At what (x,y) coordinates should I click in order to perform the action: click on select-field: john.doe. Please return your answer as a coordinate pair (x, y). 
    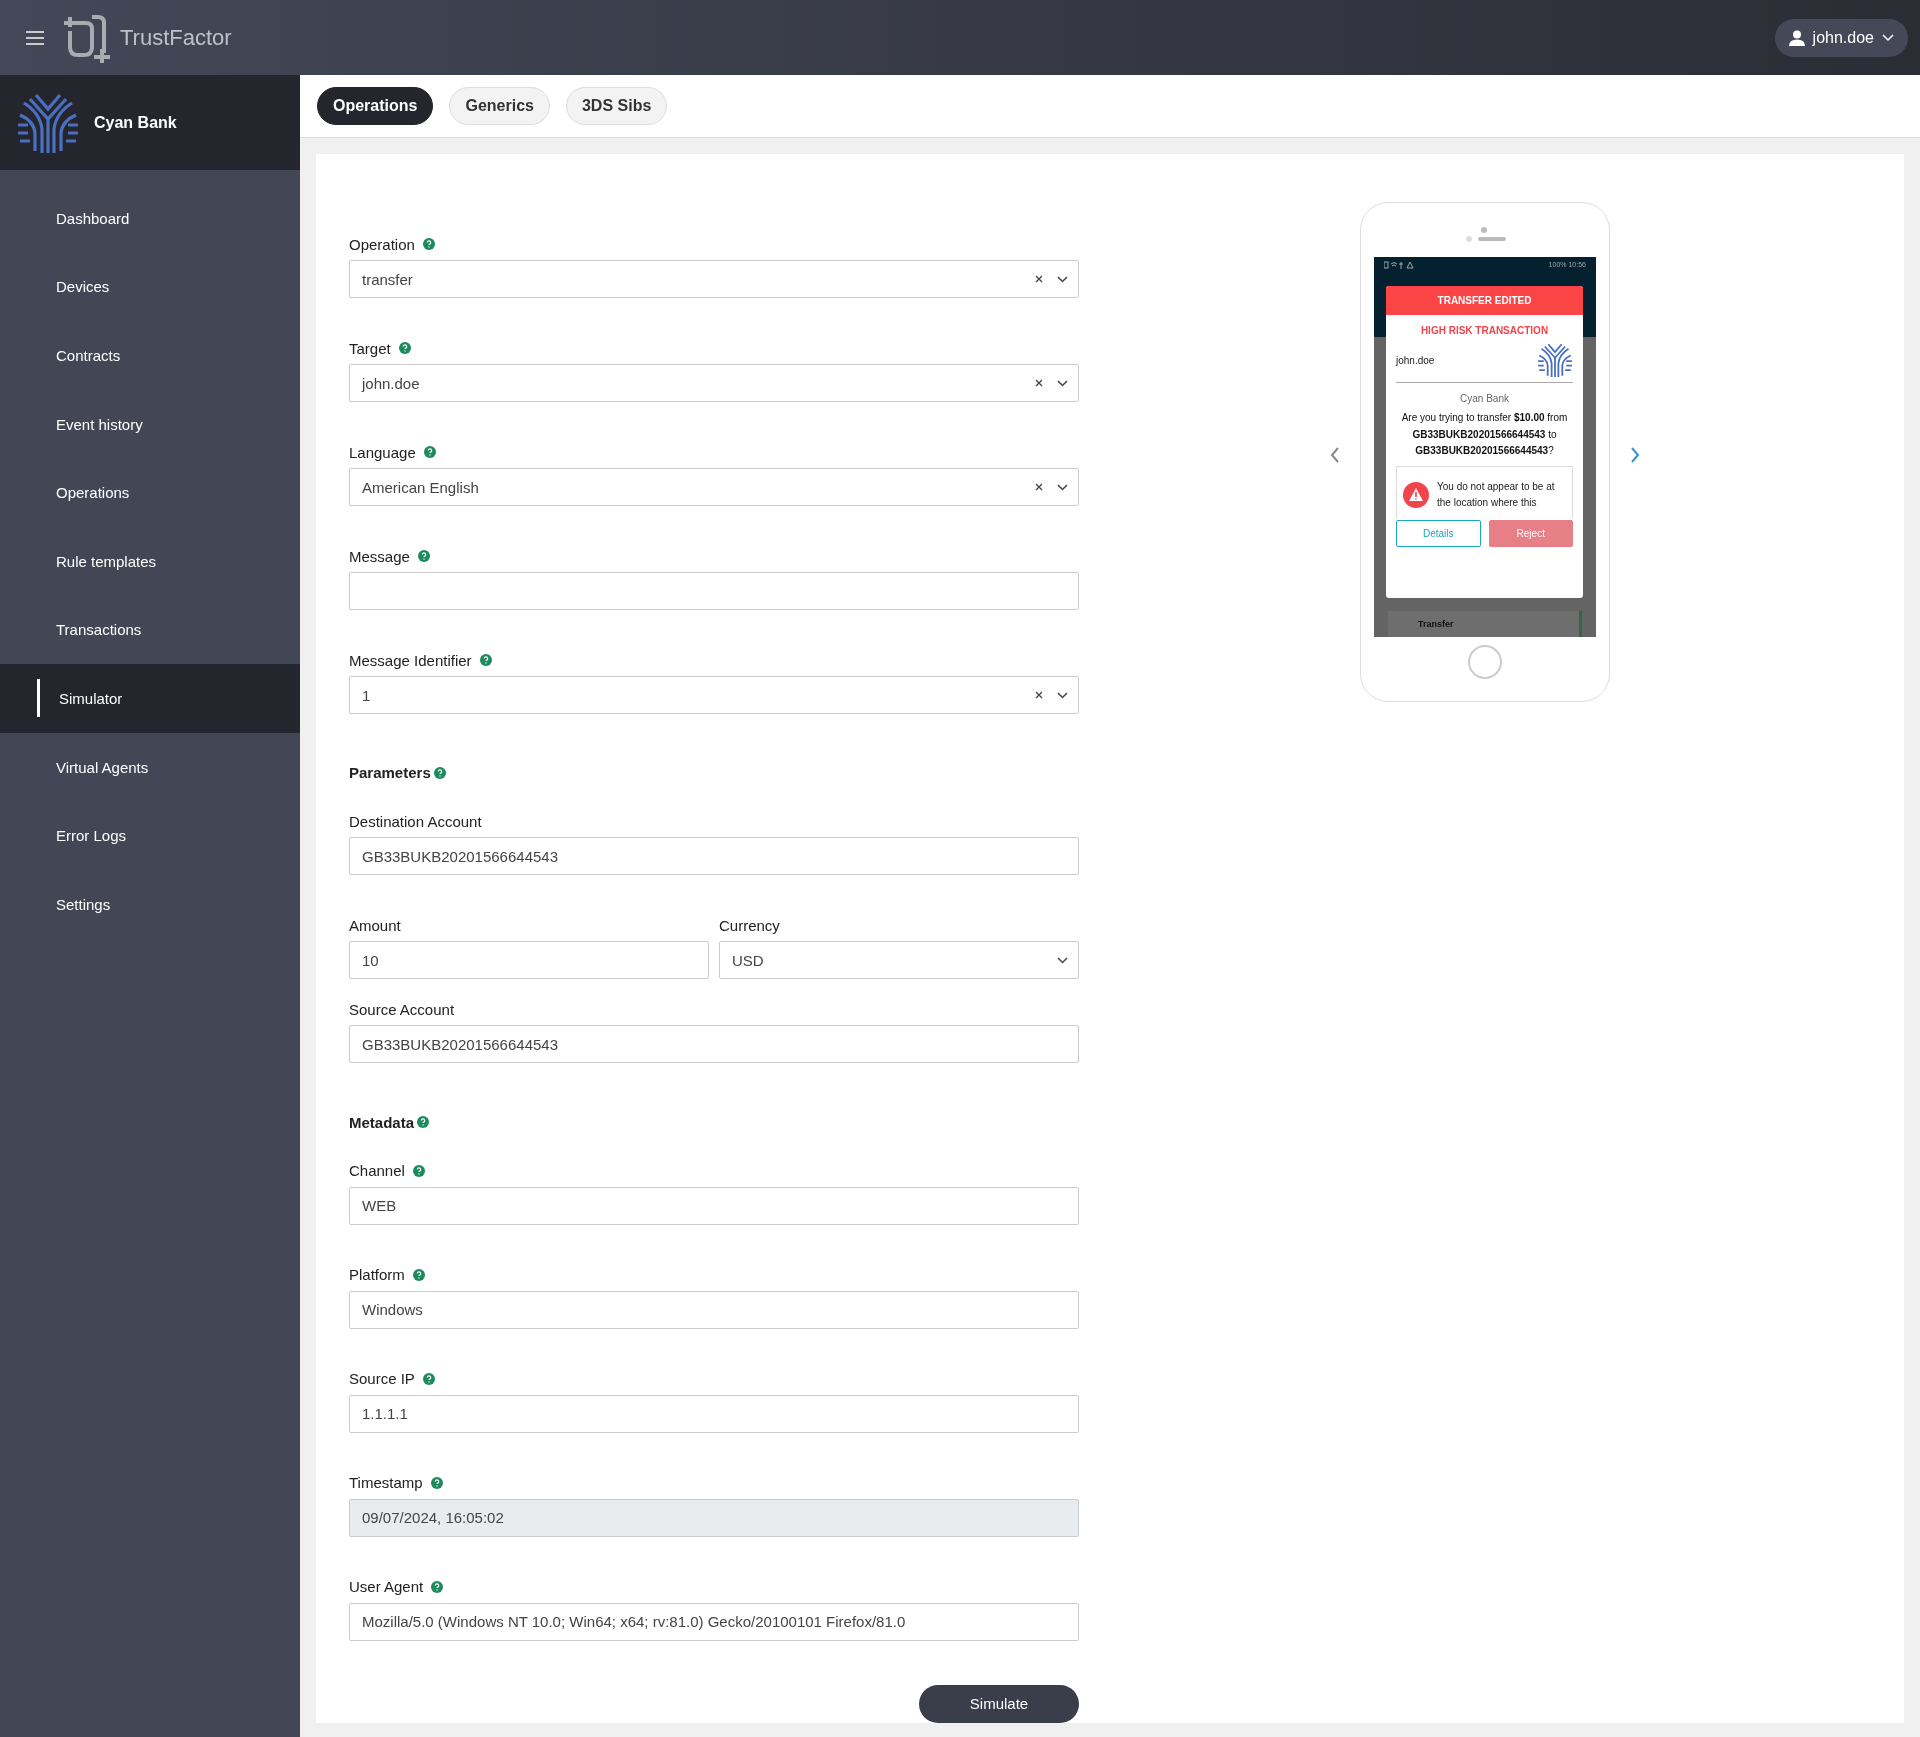
    Looking at the image, I should click on (714, 383).